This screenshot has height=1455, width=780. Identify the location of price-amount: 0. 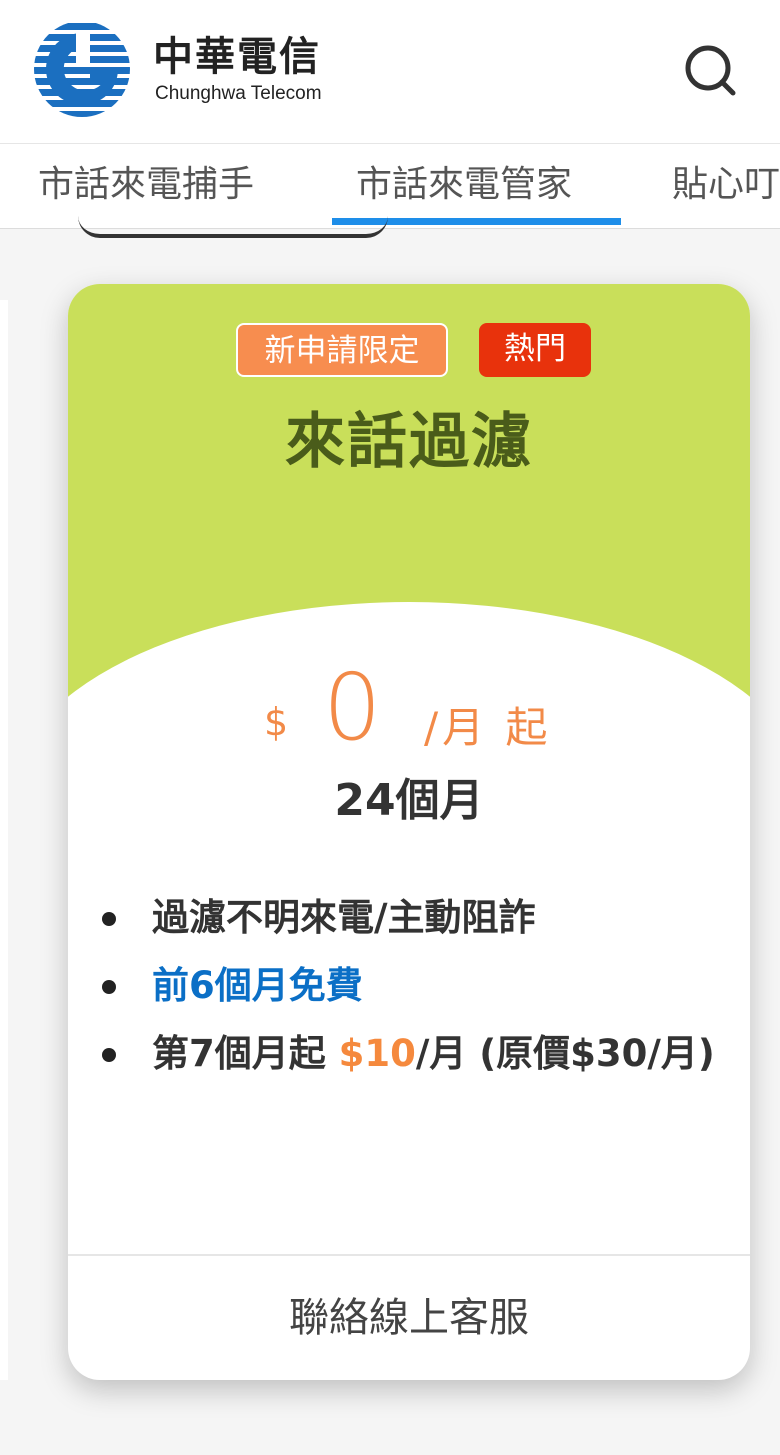
(352, 707).